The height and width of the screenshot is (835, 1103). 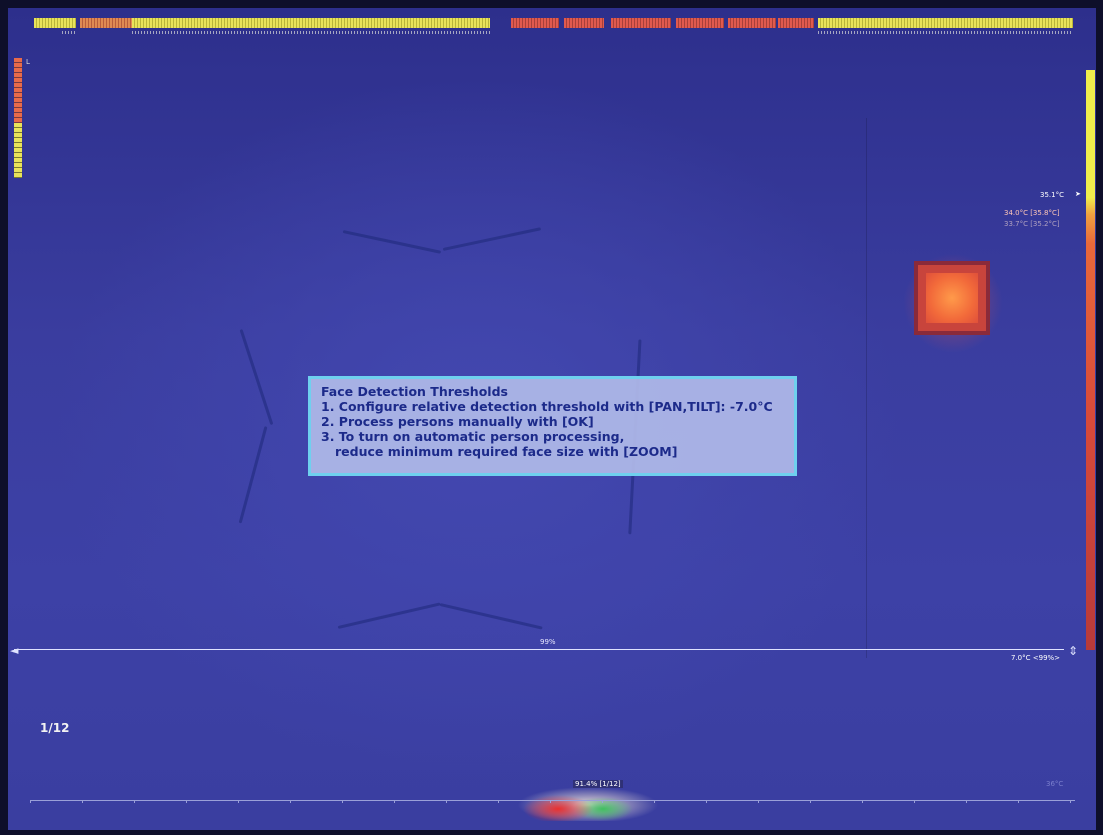 I want to click on scale-top-temp: 35.1°C, so click(x=1052, y=195).